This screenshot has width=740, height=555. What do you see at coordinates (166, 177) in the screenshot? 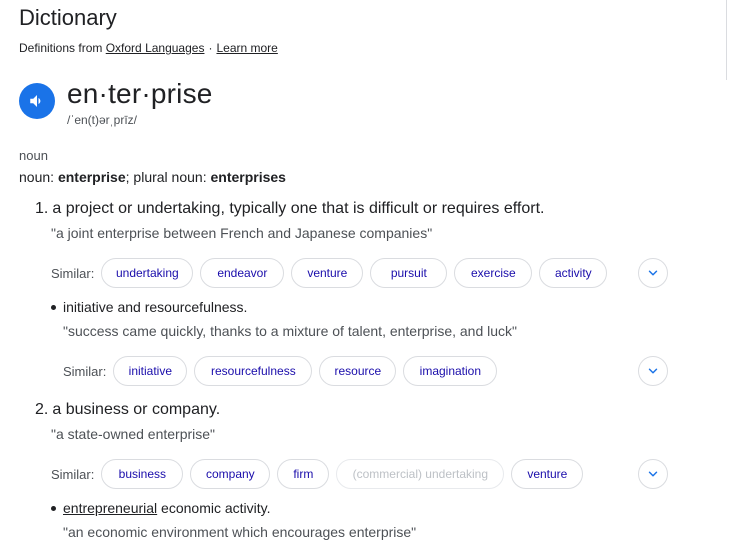
I see `plural-label: ; plural noun:` at bounding box center [166, 177].